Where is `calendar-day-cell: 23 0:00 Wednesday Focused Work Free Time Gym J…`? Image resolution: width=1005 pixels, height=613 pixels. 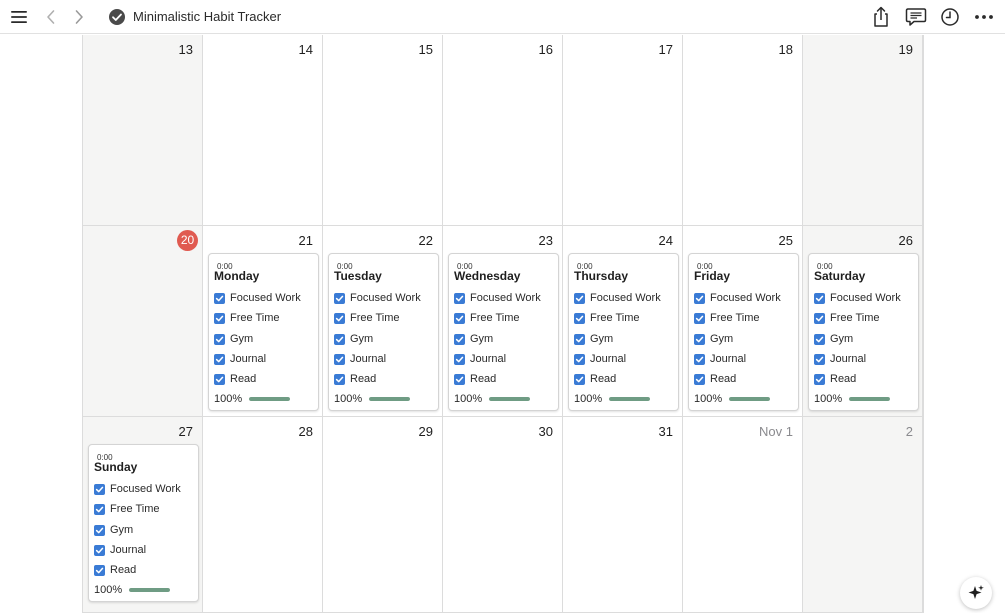 calendar-day-cell: 23 0:00 Wednesday Focused Work Free Time Gym J… is located at coordinates (503, 321).